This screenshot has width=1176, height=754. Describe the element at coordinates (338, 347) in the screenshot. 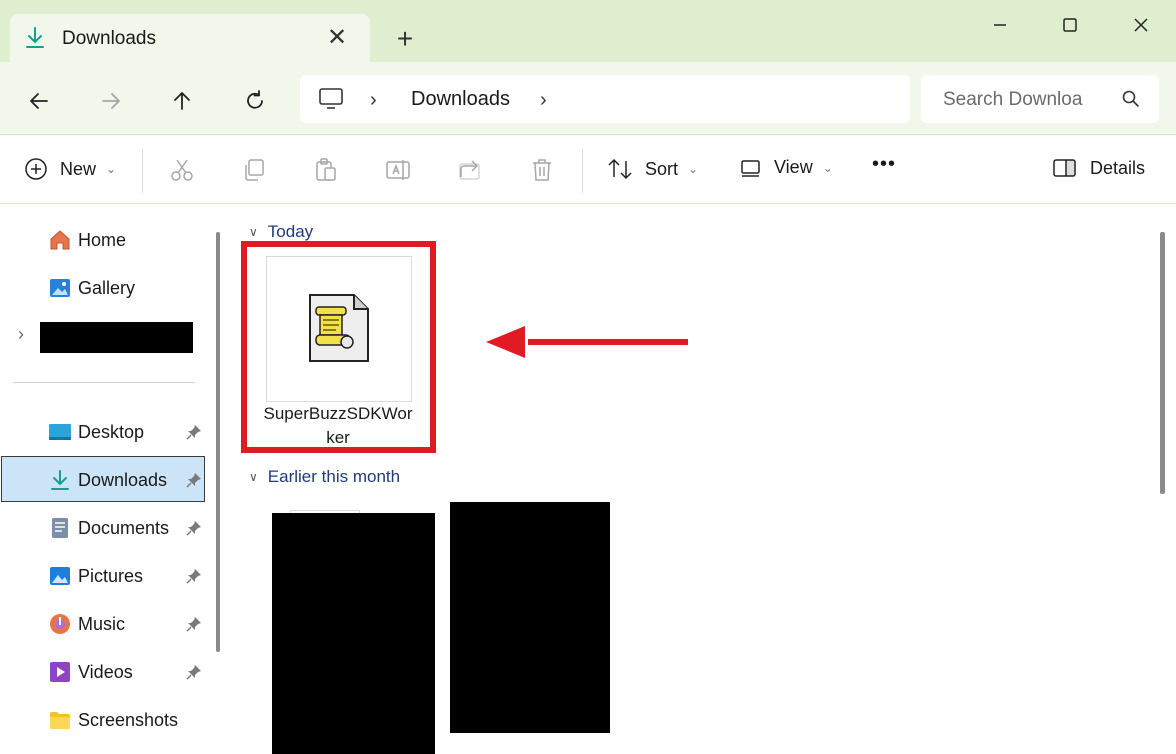

I see `annotation-highlight-box` at that location.